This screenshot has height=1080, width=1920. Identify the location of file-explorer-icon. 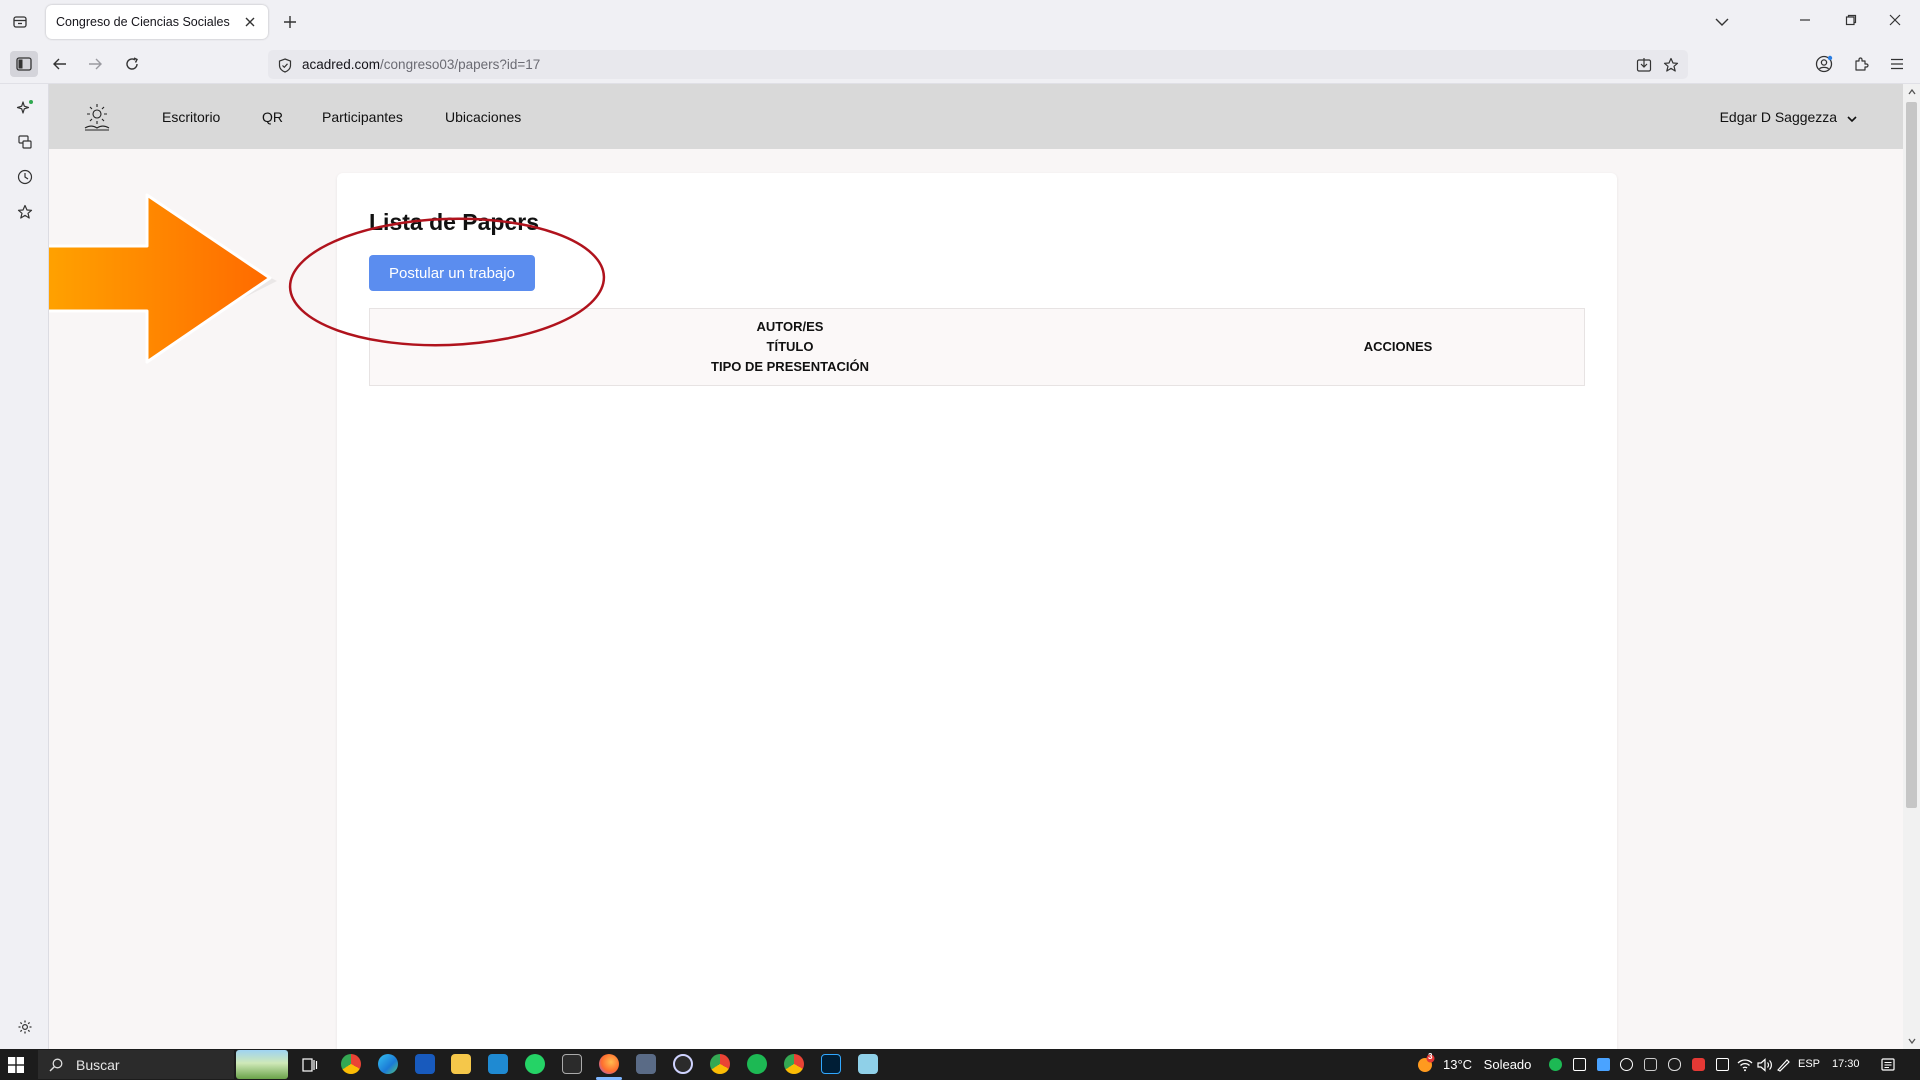
(461, 1064).